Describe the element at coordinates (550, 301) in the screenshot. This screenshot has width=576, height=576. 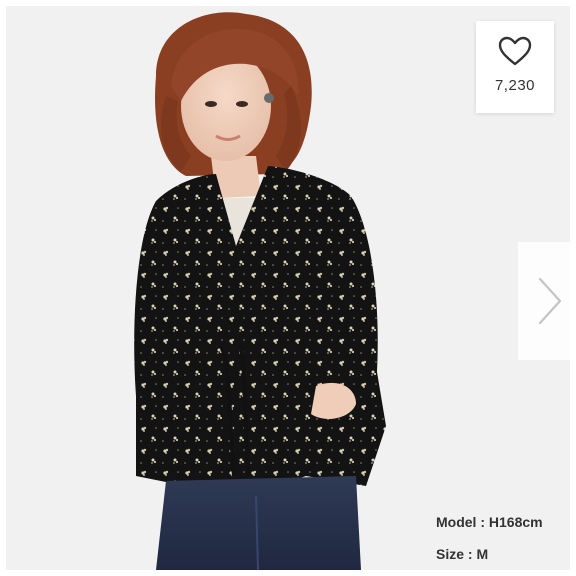
I see `chevron-right-icon` at that location.